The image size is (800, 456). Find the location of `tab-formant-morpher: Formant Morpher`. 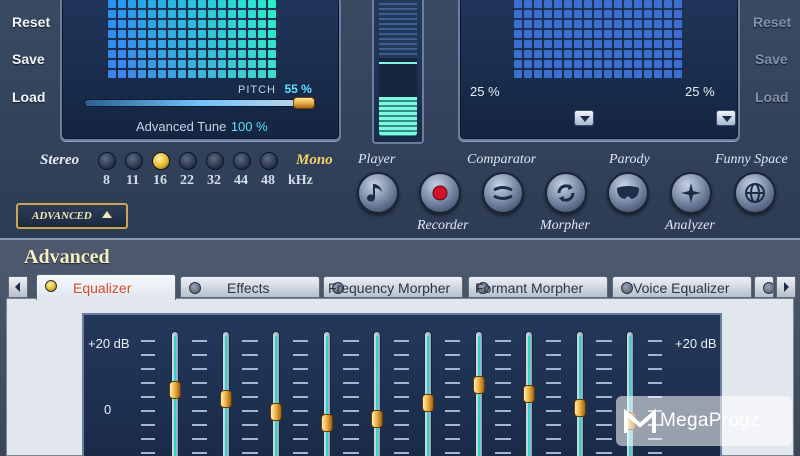

tab-formant-morpher: Formant Morpher is located at coordinates (538, 287).